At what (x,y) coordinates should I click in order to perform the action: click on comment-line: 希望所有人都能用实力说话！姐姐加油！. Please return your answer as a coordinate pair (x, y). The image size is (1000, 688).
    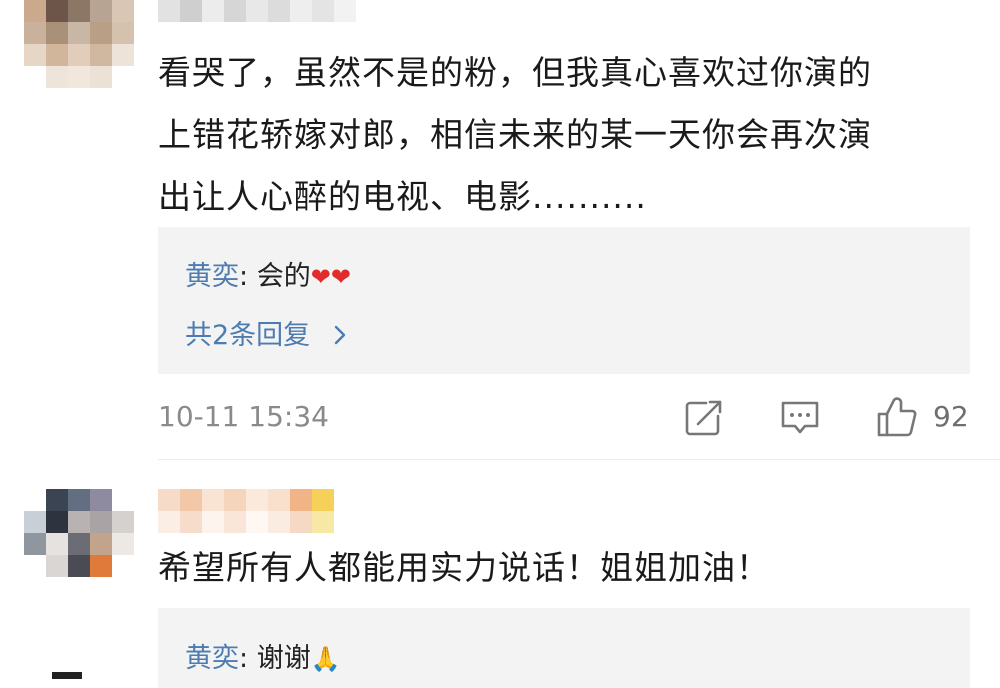
    Looking at the image, I should click on (464, 567).